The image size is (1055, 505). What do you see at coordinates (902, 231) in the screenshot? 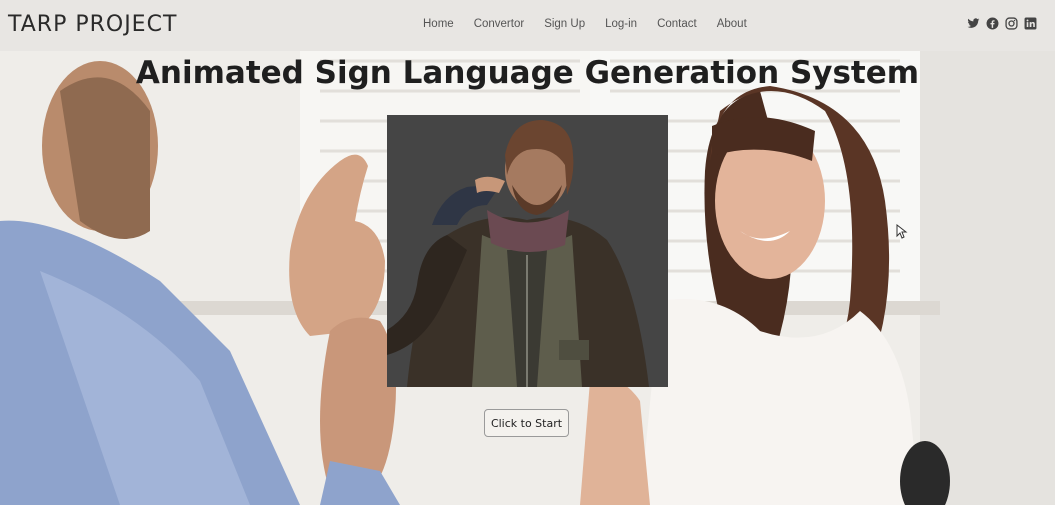
I see `mouse-cursor-icon` at bounding box center [902, 231].